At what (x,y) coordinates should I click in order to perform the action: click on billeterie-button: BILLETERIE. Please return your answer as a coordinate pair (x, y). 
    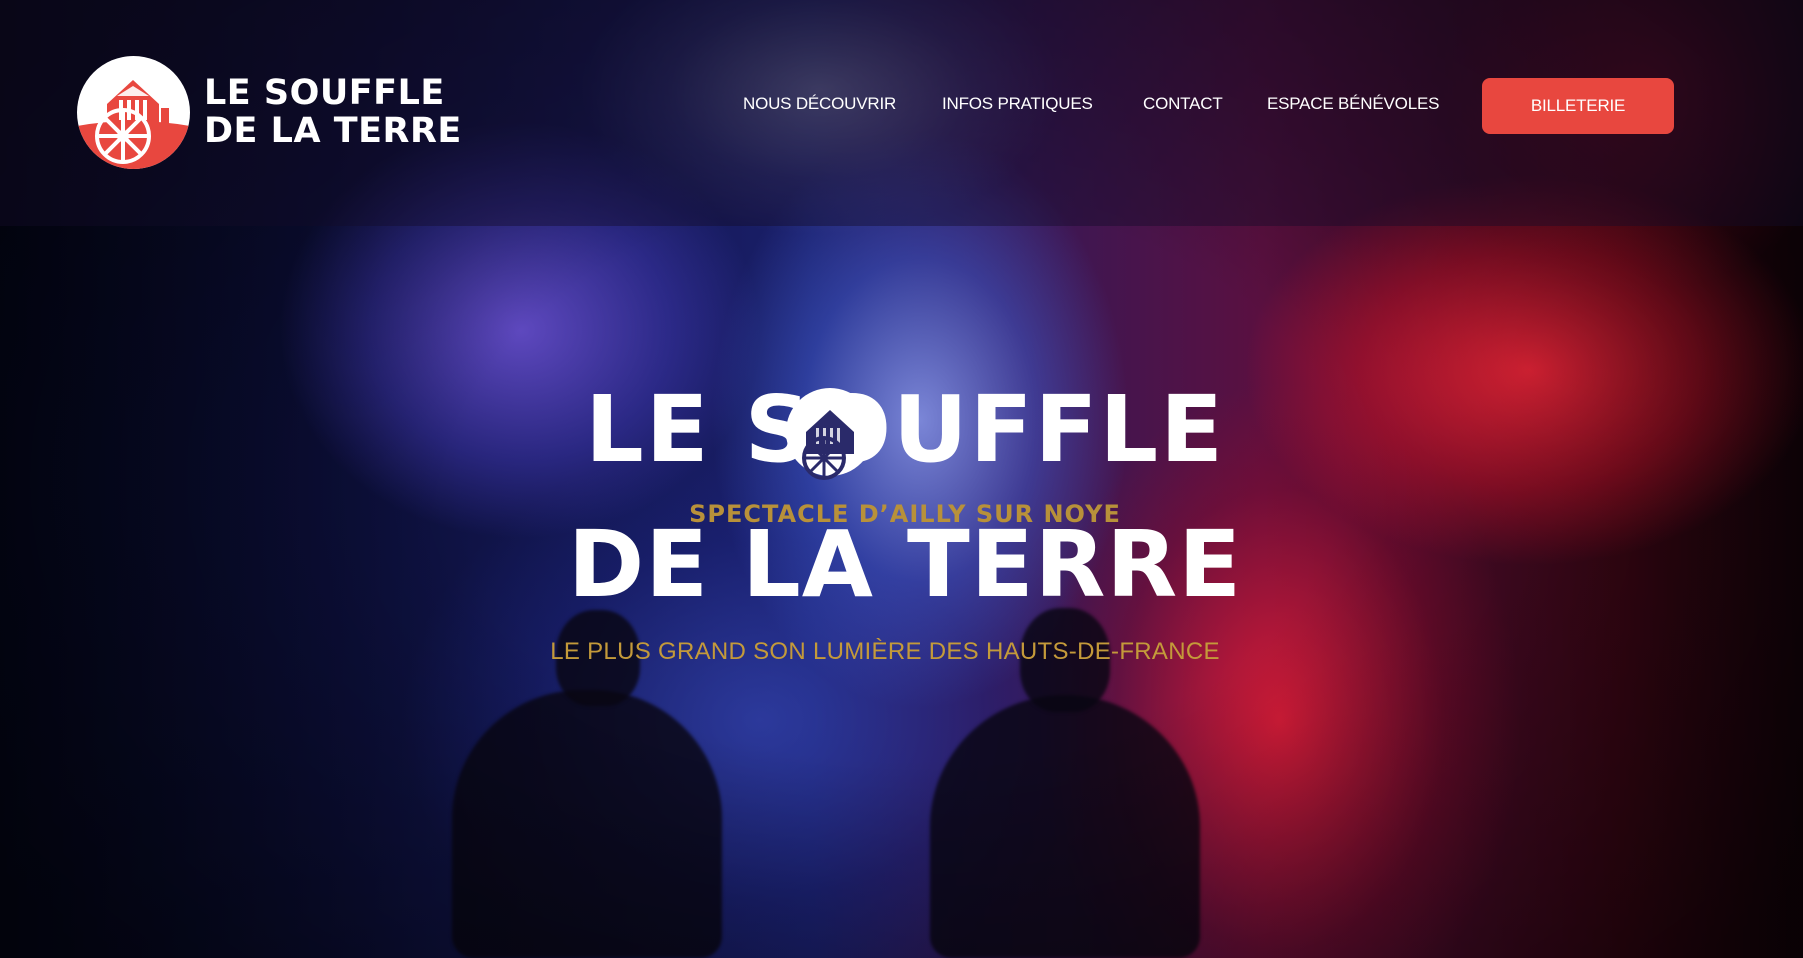
    Looking at the image, I should click on (1578, 106).